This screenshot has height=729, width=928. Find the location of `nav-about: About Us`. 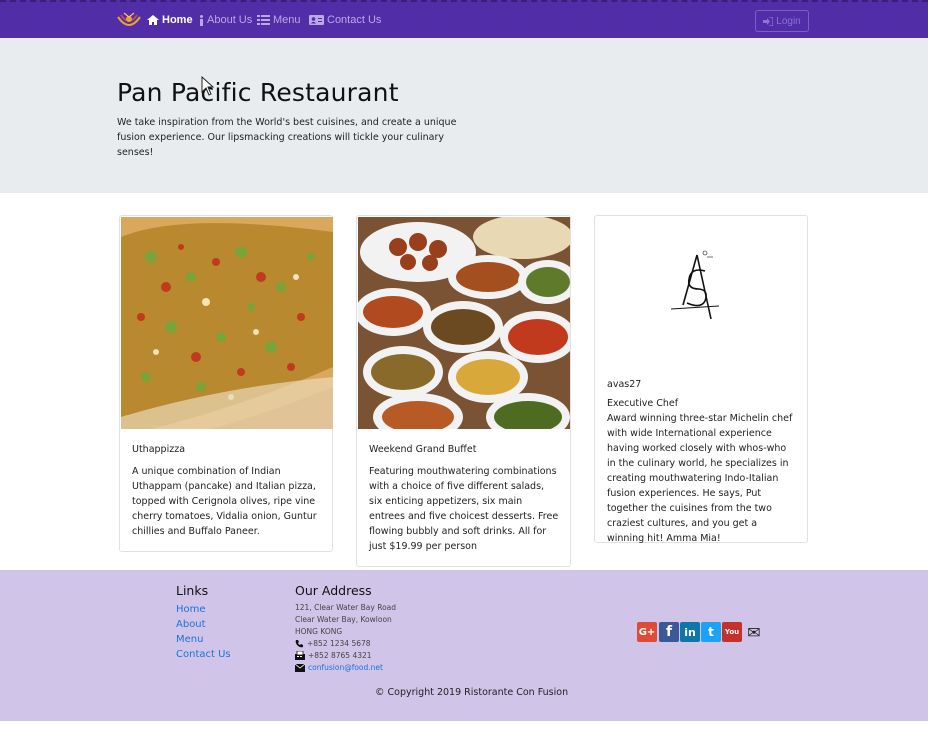

nav-about: About Us is located at coordinates (225, 20).